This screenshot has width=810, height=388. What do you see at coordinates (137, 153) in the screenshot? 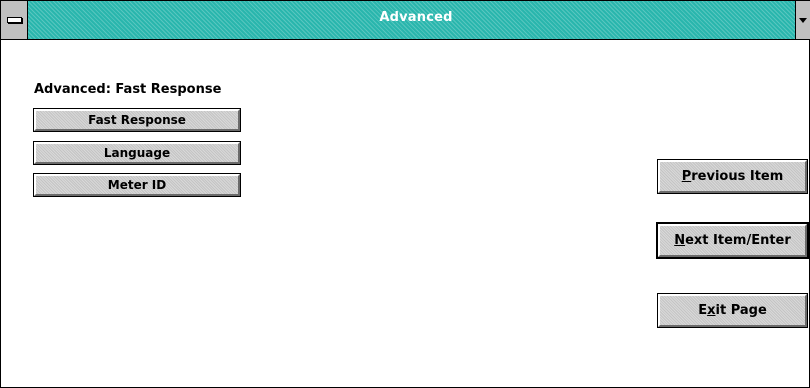
I see `language-button: Language` at bounding box center [137, 153].